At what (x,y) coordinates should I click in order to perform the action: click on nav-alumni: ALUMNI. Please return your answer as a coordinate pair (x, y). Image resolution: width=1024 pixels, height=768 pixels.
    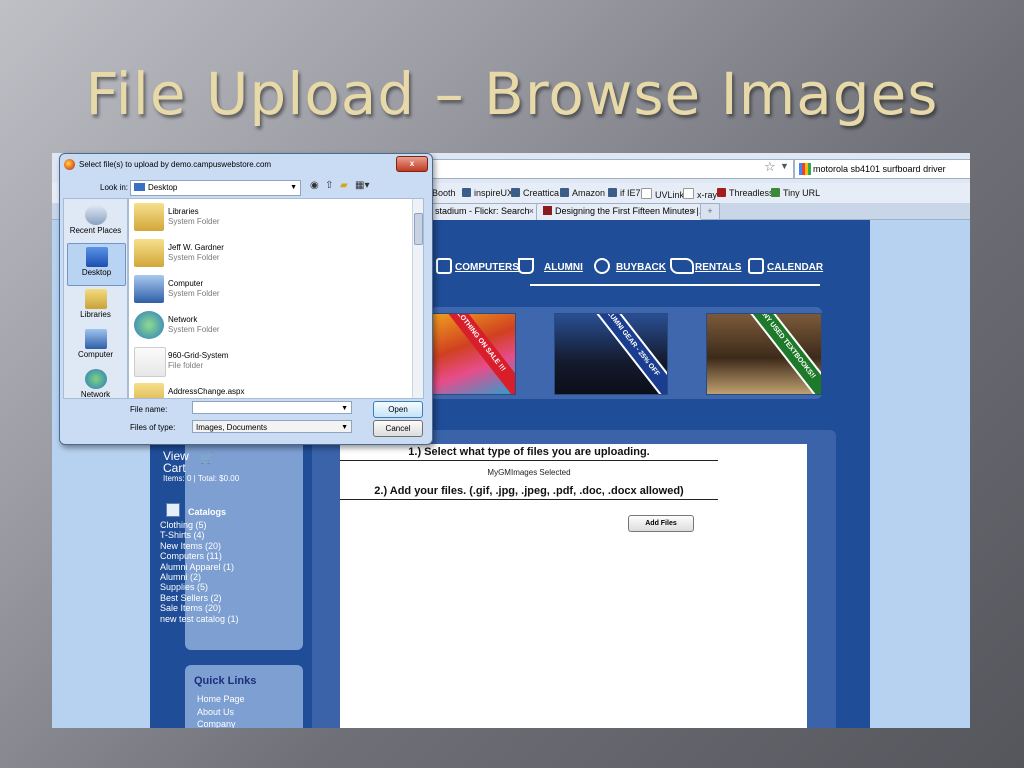
    Looking at the image, I should click on (563, 267).